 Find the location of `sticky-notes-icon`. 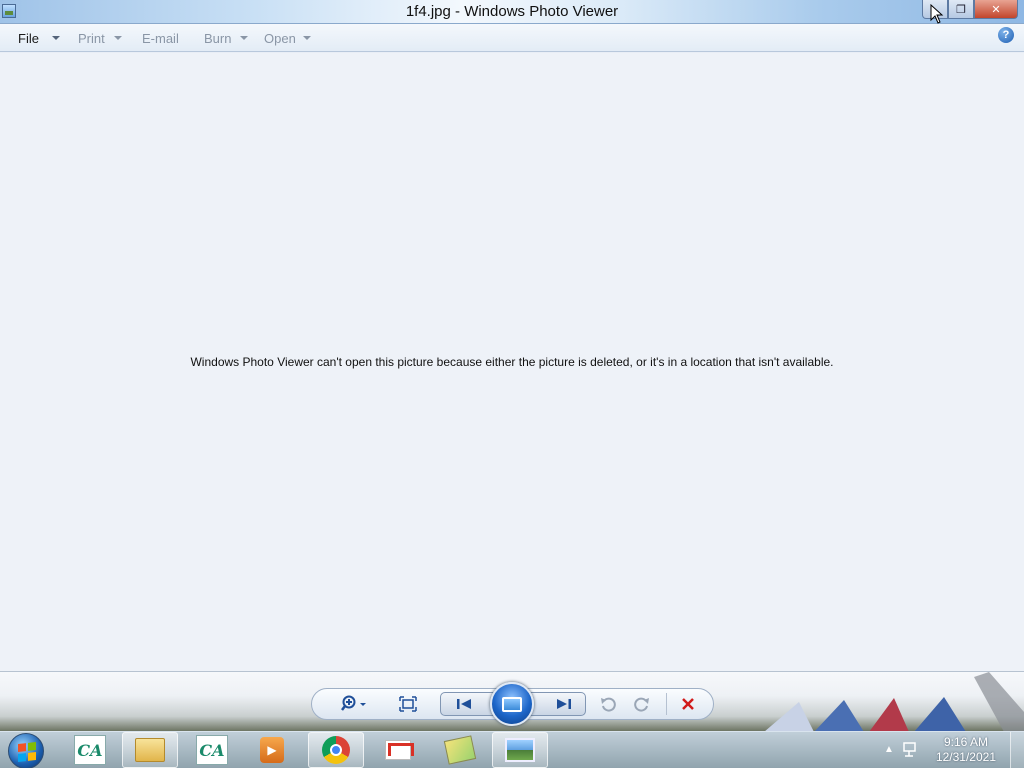

sticky-notes-icon is located at coordinates (460, 750).